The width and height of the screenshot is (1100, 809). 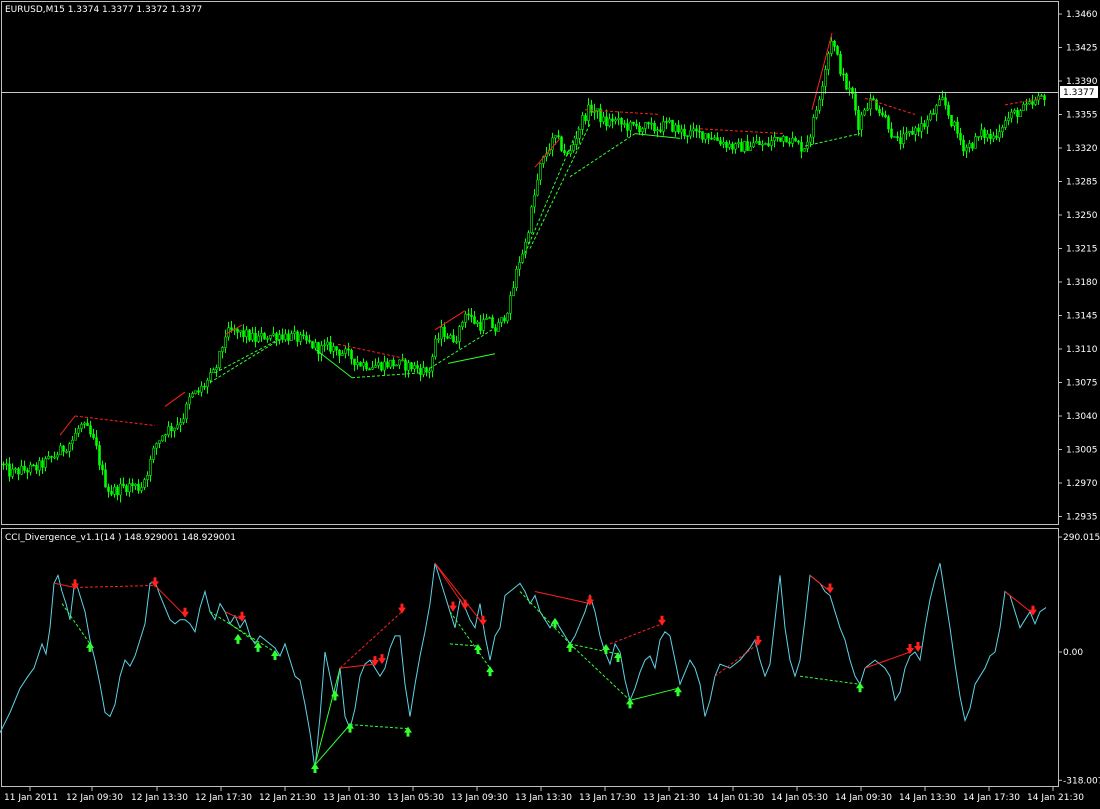 I want to click on time-tick-label: 13 Jan 05:30, so click(x=415, y=798).